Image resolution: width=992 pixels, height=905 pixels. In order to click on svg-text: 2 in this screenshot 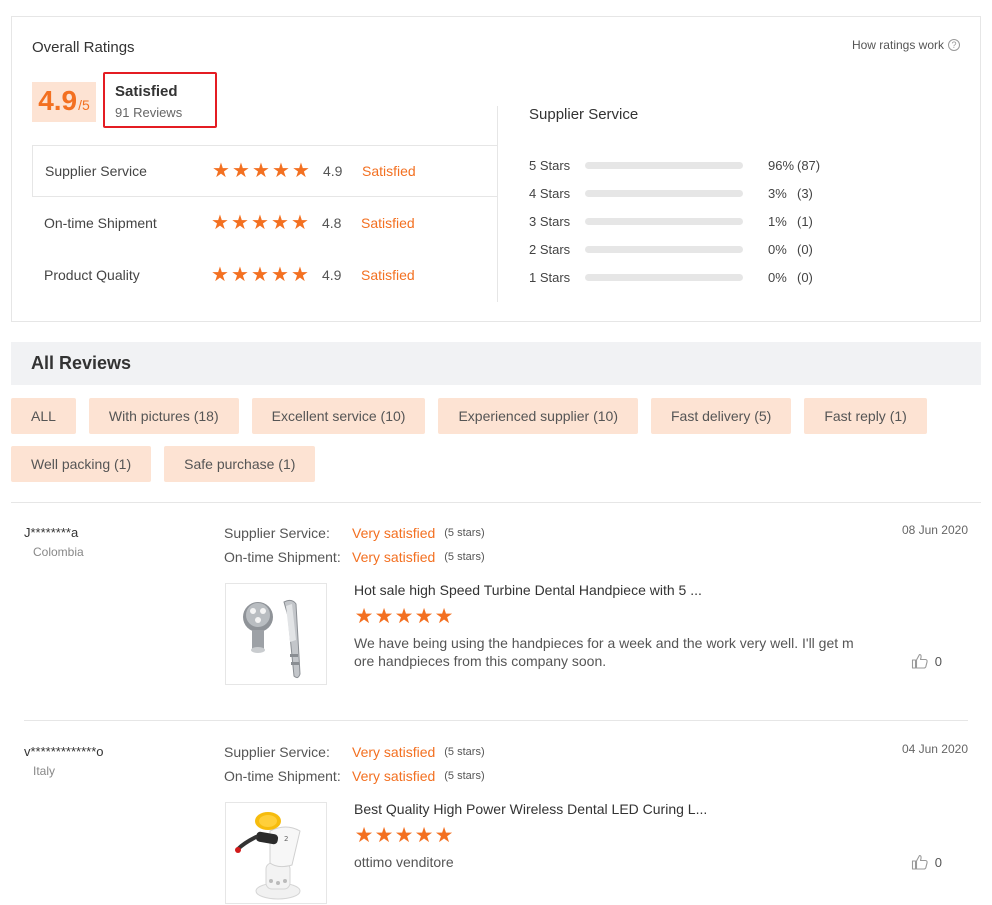, I will do `click(286, 839)`.